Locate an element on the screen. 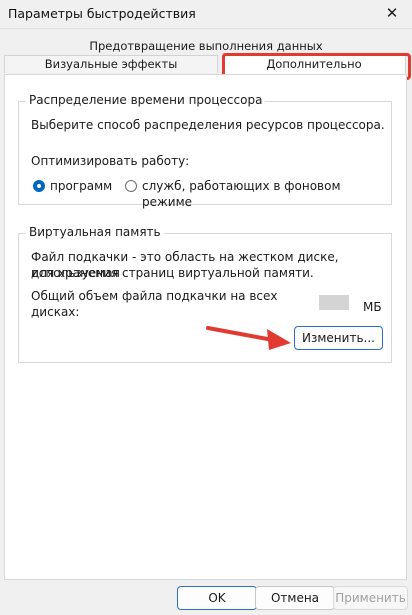 Image resolution: width=412 pixels, height=615 pixels. total-paging-label-line1: Общий объем файла подкачки на всех is located at coordinates (154, 296).